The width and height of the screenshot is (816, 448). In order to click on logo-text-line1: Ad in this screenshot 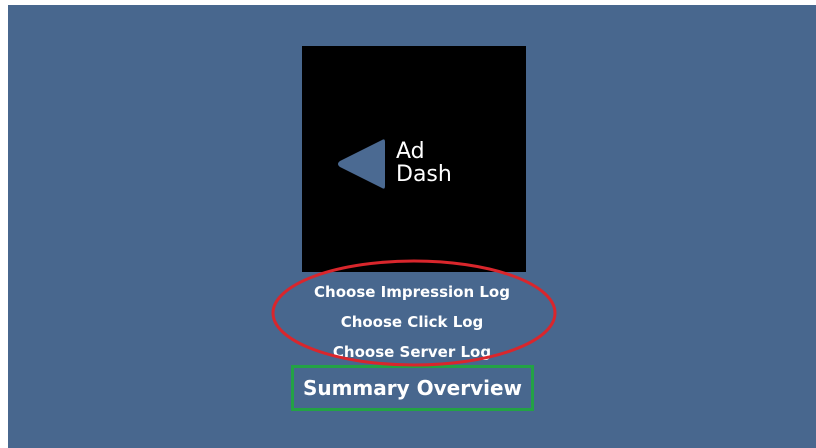, I will do `click(410, 151)`.